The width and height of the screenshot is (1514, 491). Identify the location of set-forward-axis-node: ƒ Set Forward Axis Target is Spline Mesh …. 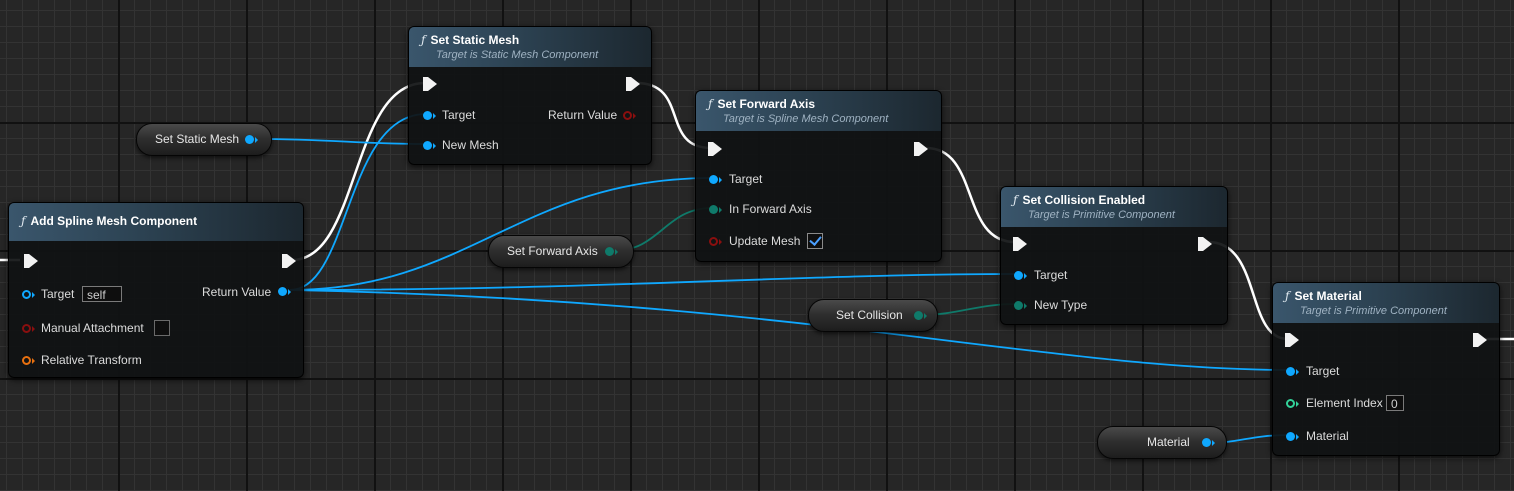
(818, 176).